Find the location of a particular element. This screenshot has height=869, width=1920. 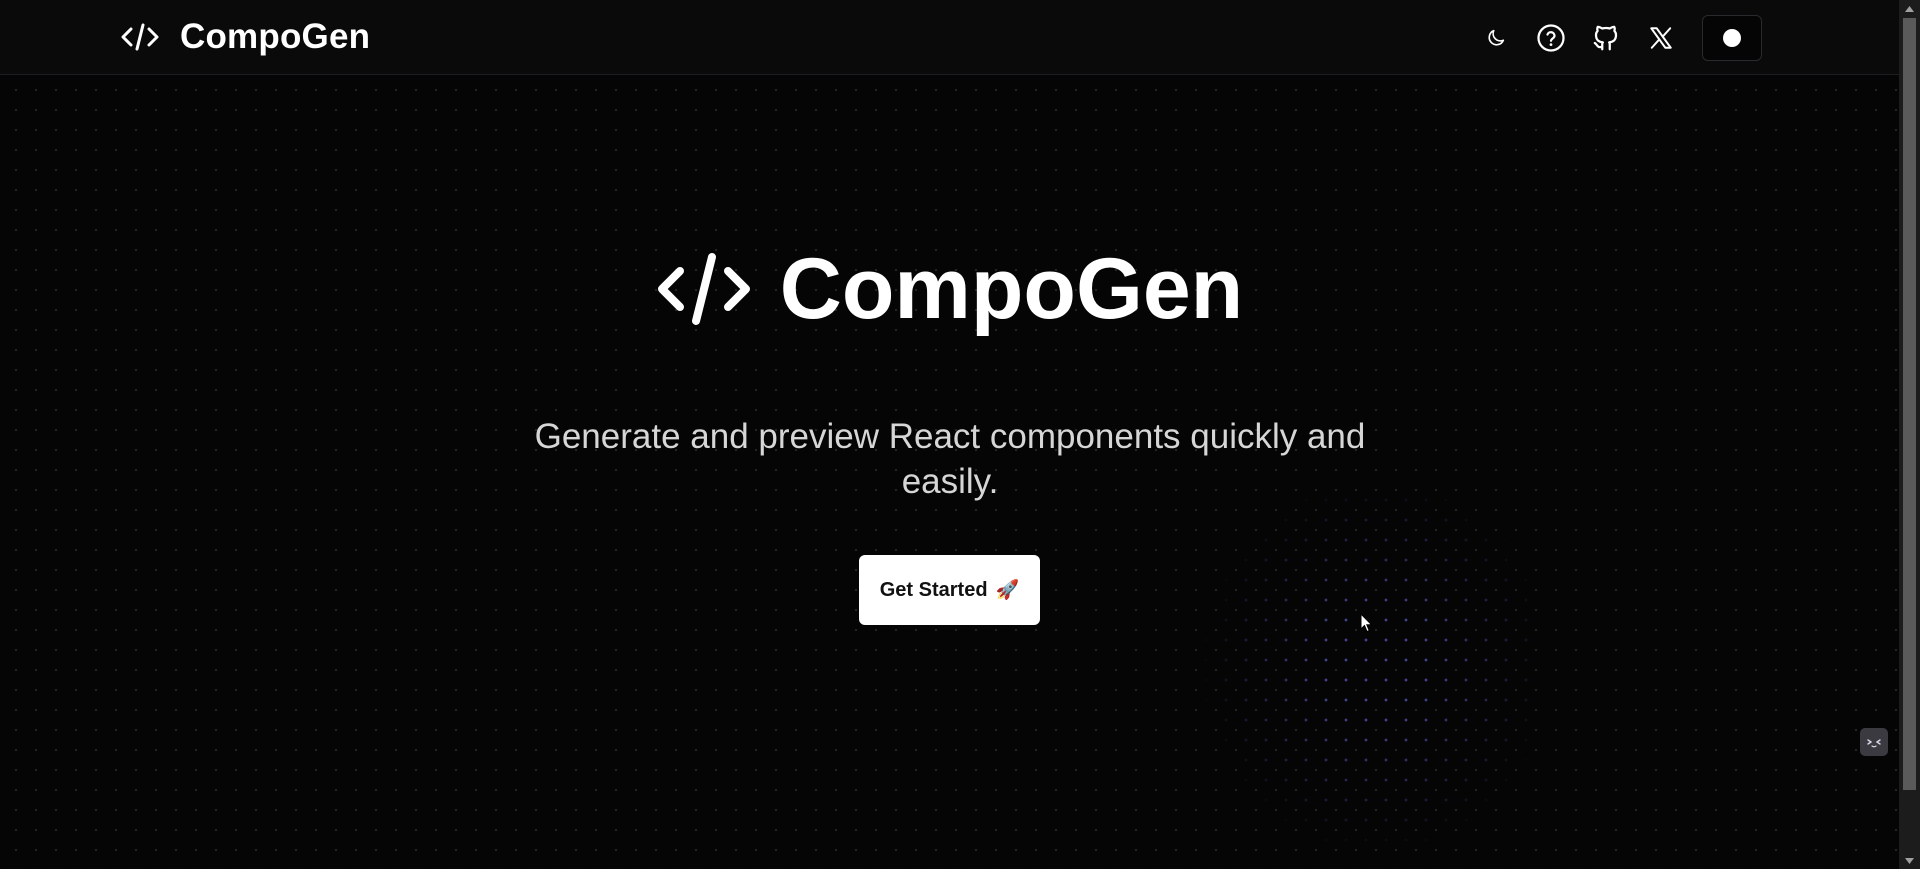

mode-toggle-button is located at coordinates (1732, 38).